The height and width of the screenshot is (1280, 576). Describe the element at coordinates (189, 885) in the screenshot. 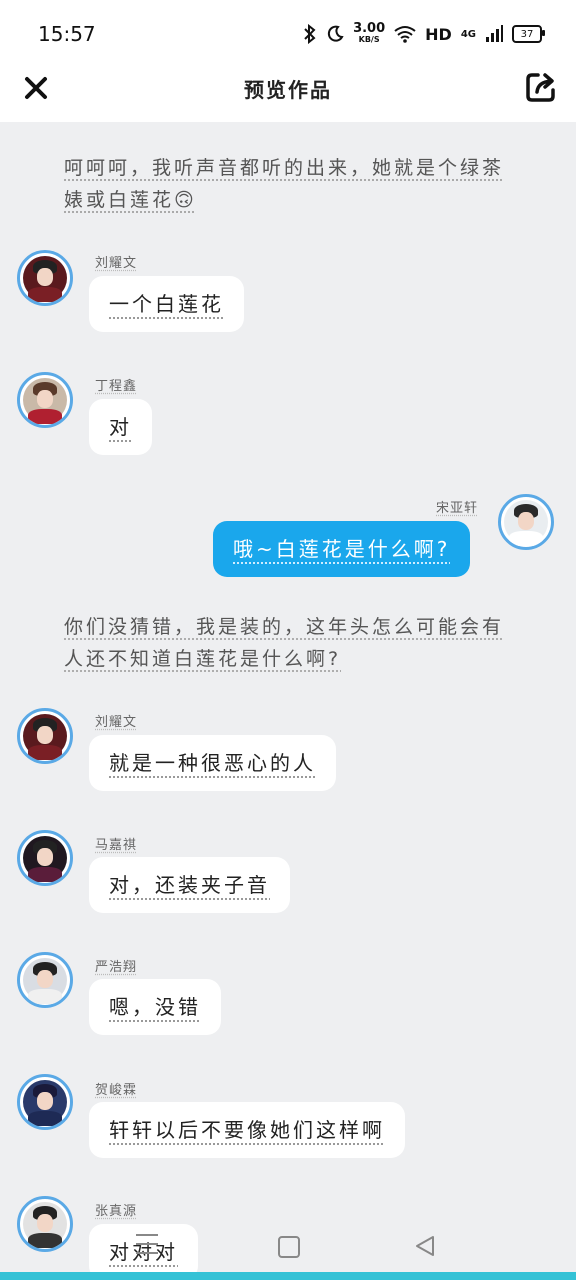

I see `message-bubble: 对，还装夹子音` at that location.